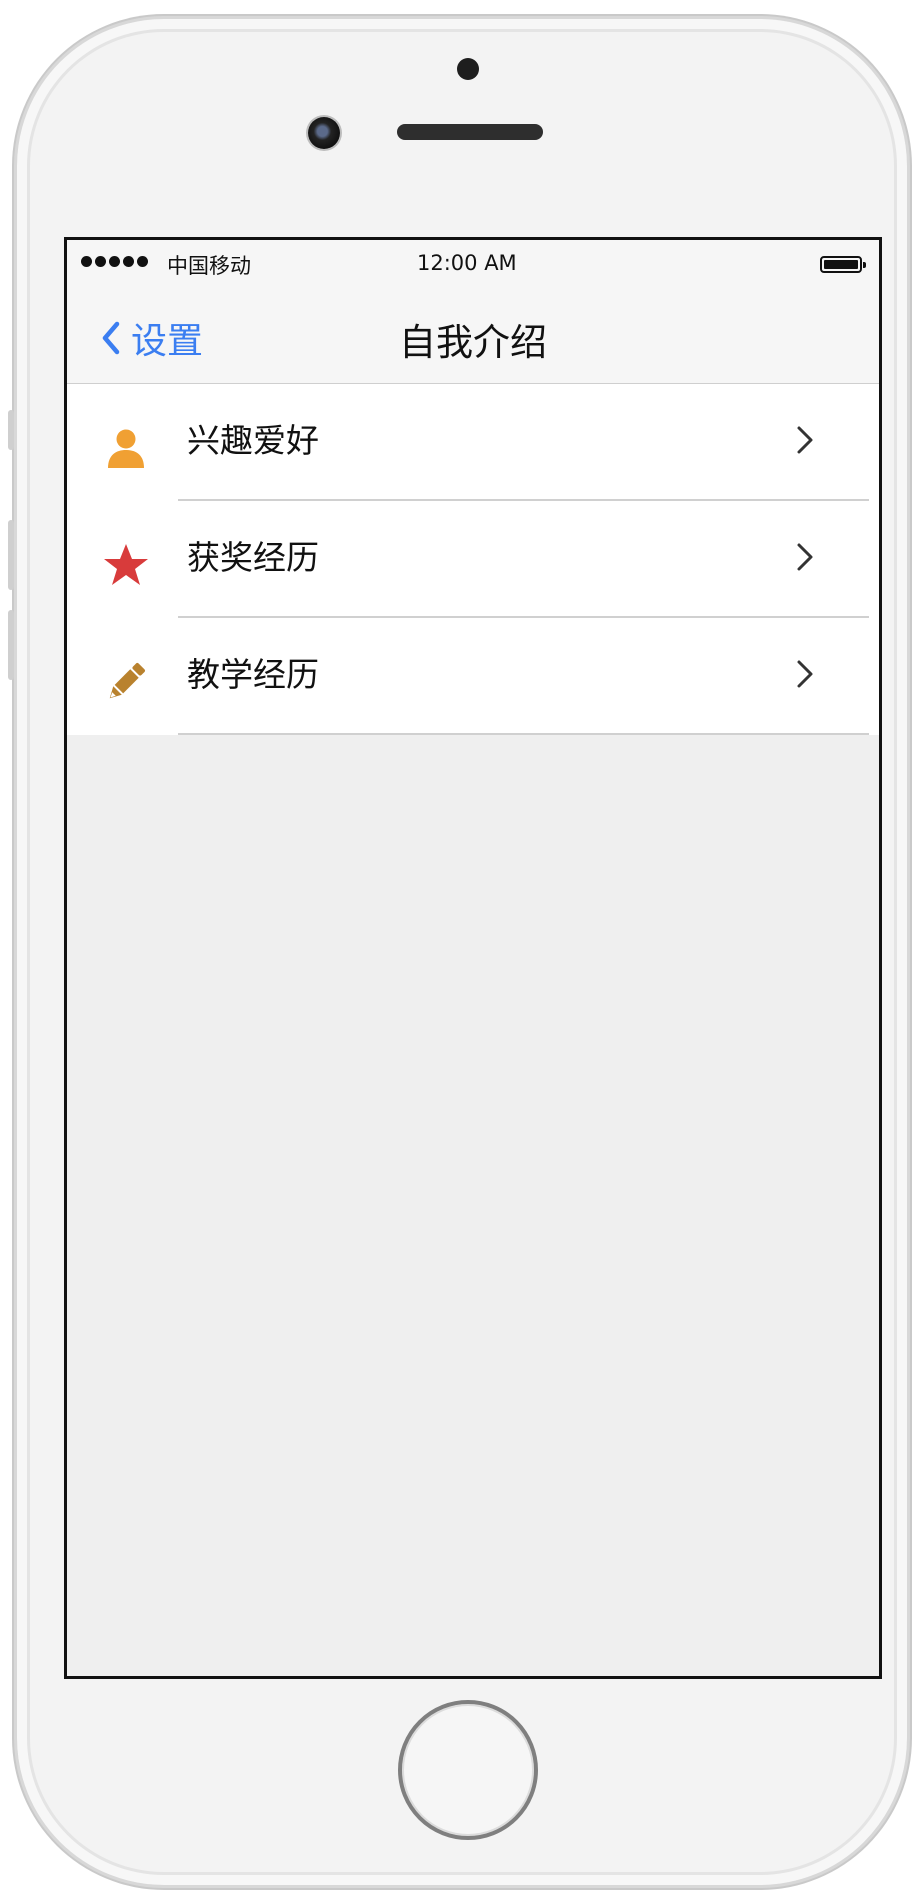 This screenshot has height=1892, width=923. I want to click on home-button, so click(468, 1770).